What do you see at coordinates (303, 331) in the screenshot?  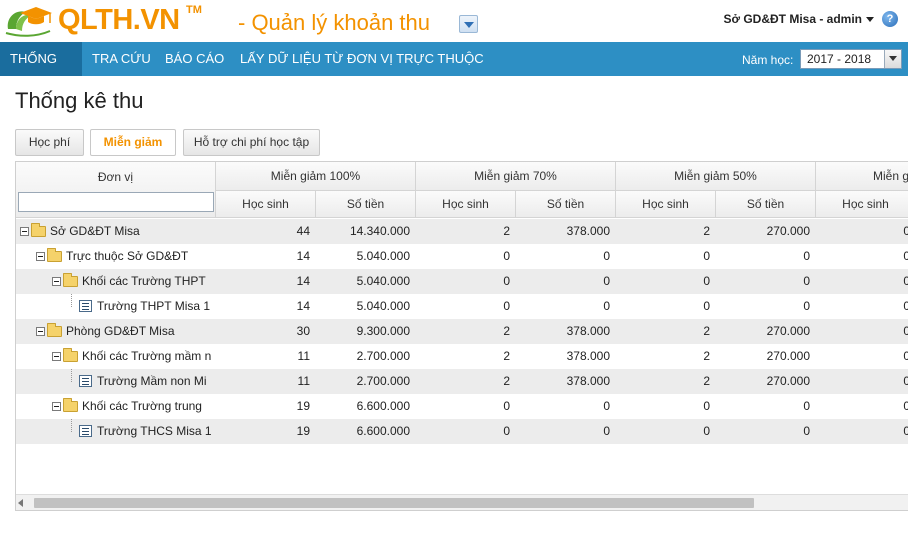 I see `student-count-cell: 30` at bounding box center [303, 331].